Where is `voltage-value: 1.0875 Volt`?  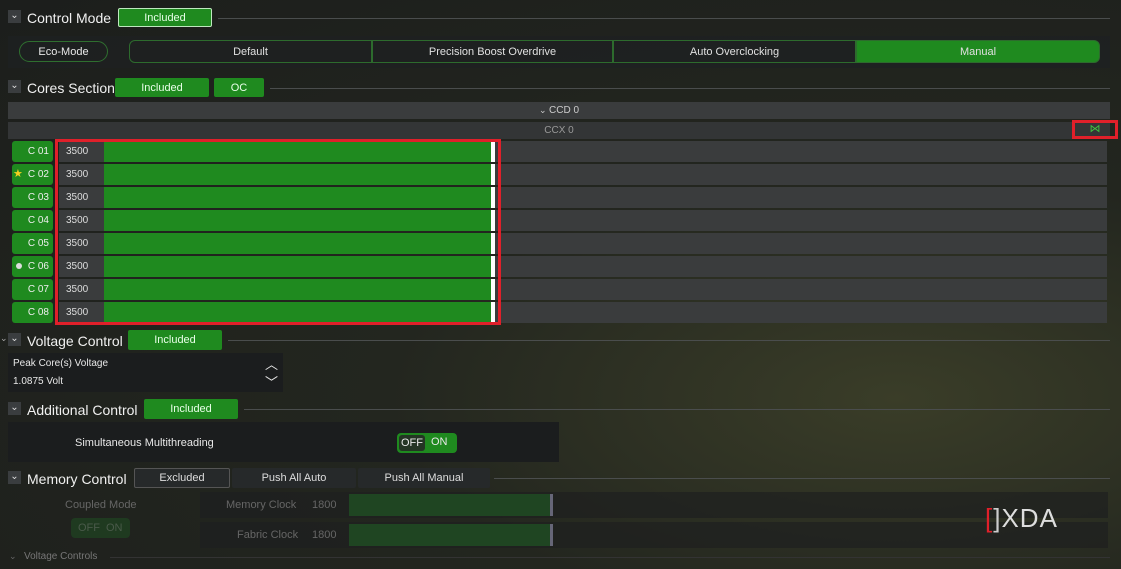 voltage-value: 1.0875 Volt is located at coordinates (38, 381).